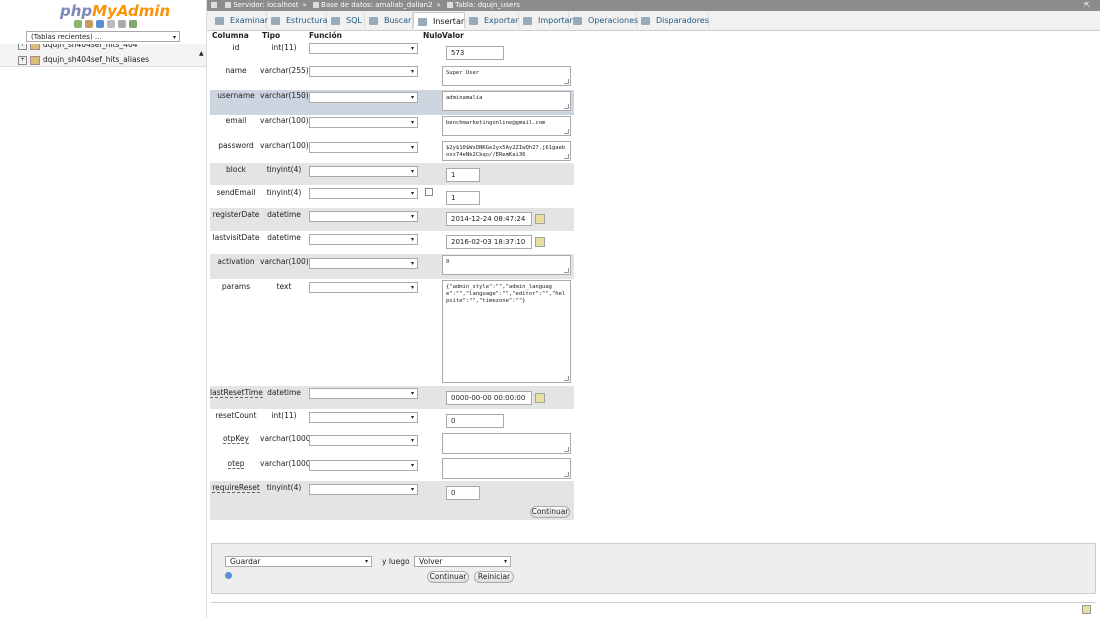  What do you see at coordinates (219, 20) in the screenshot?
I see `browse-icon` at bounding box center [219, 20].